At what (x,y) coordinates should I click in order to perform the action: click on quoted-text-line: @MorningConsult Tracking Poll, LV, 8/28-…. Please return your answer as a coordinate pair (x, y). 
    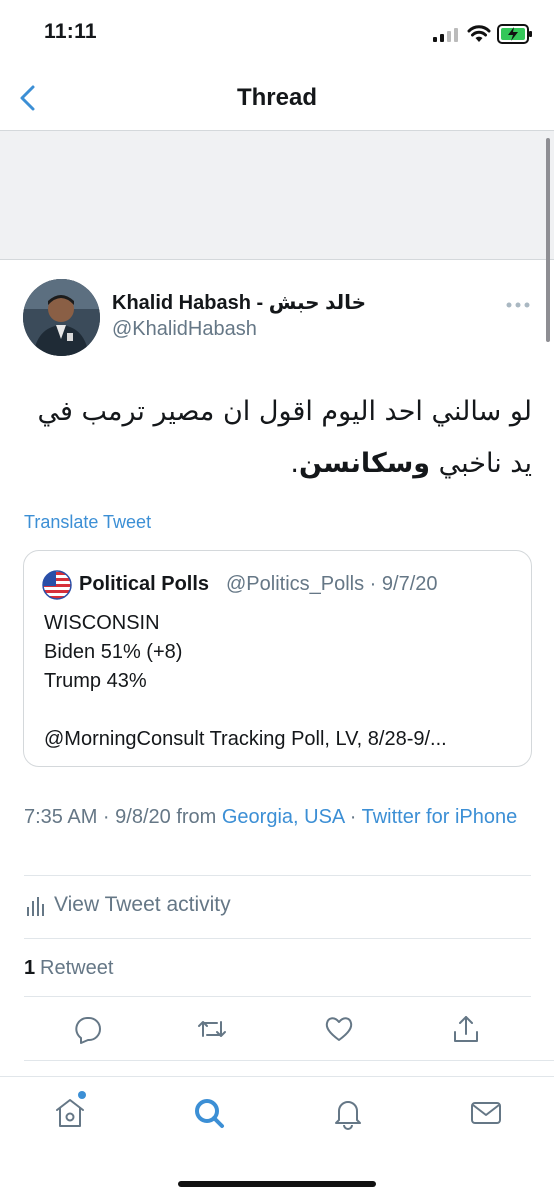
    Looking at the image, I should click on (245, 739).